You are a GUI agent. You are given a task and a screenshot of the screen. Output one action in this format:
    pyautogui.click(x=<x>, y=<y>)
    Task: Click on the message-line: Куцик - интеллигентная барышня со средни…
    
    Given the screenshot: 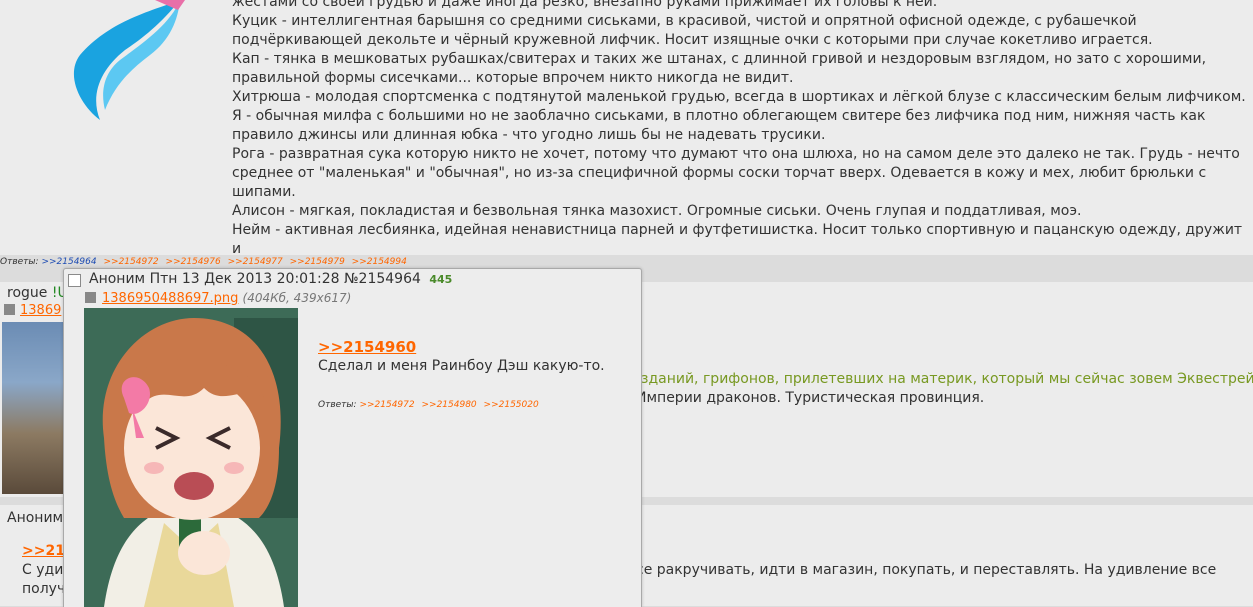 What is the action you would take?
    pyautogui.click(x=684, y=21)
    